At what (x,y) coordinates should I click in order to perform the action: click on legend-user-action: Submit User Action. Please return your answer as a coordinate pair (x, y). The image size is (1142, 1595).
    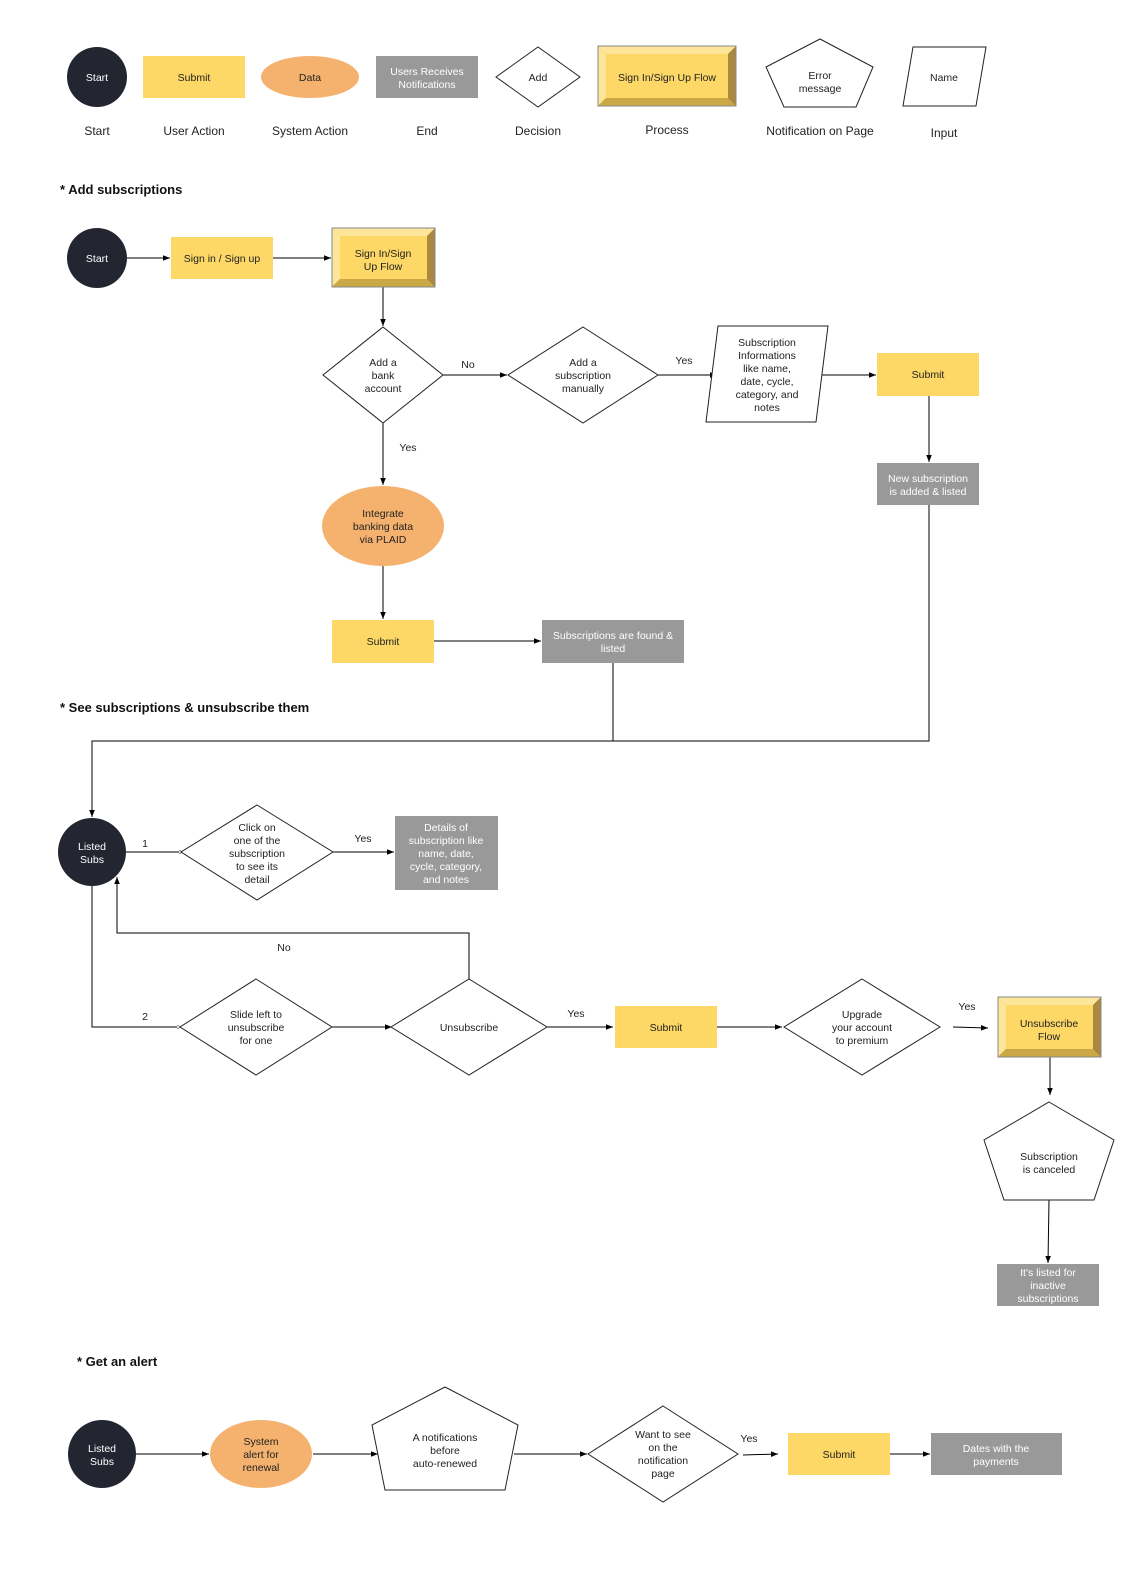
    Looking at the image, I should click on (194, 97).